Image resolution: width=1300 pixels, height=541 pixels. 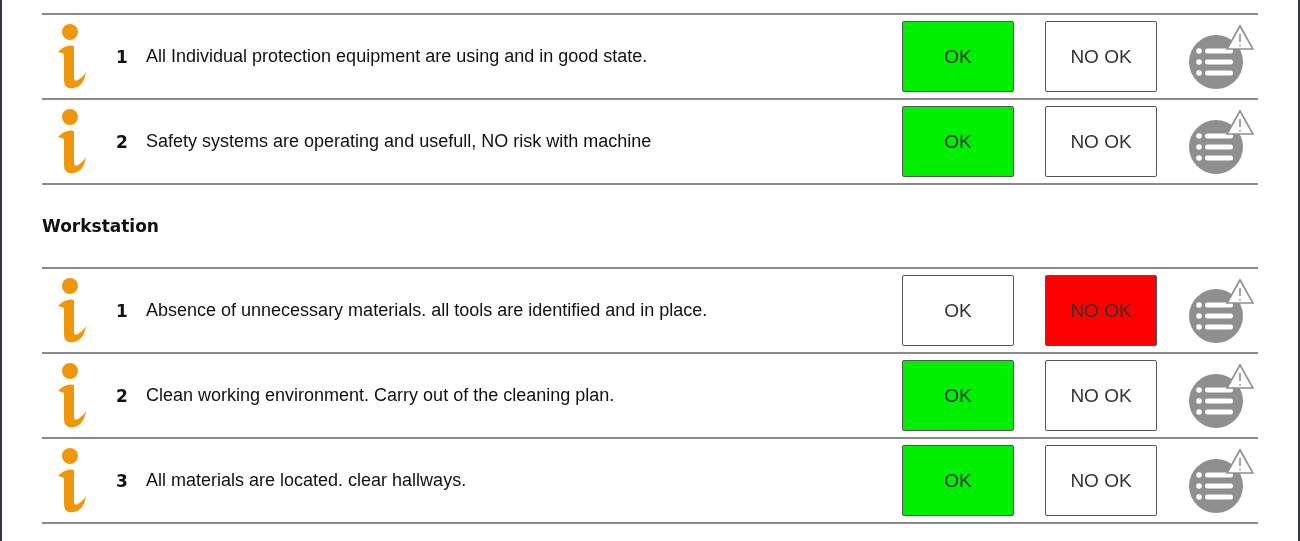 I want to click on checklist-item-text: Clean working environment. Carry out of the cleaning plan., so click(x=381, y=395).